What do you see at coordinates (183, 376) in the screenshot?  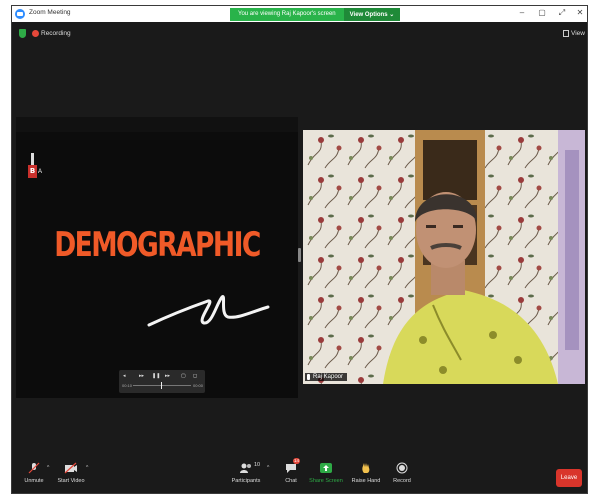 I see `player-settings-icon: ▢` at bounding box center [183, 376].